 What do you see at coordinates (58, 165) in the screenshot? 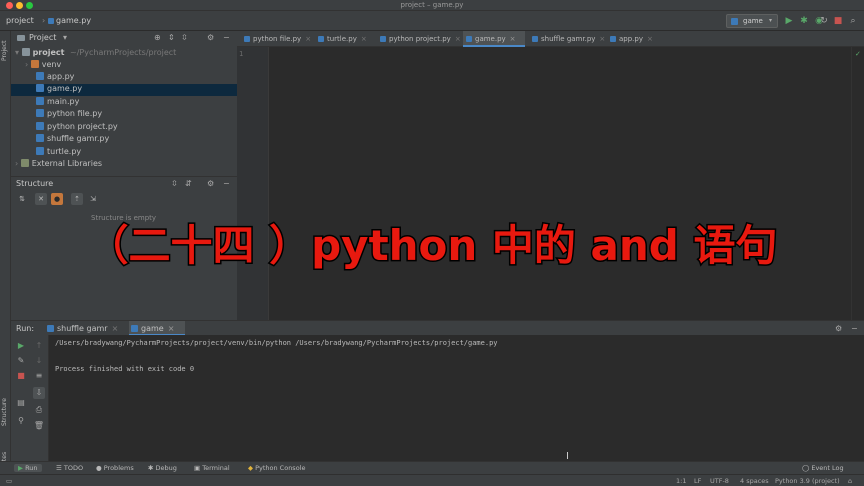
I see `tree-item-external-libraries: › External Libraries` at bounding box center [58, 165].